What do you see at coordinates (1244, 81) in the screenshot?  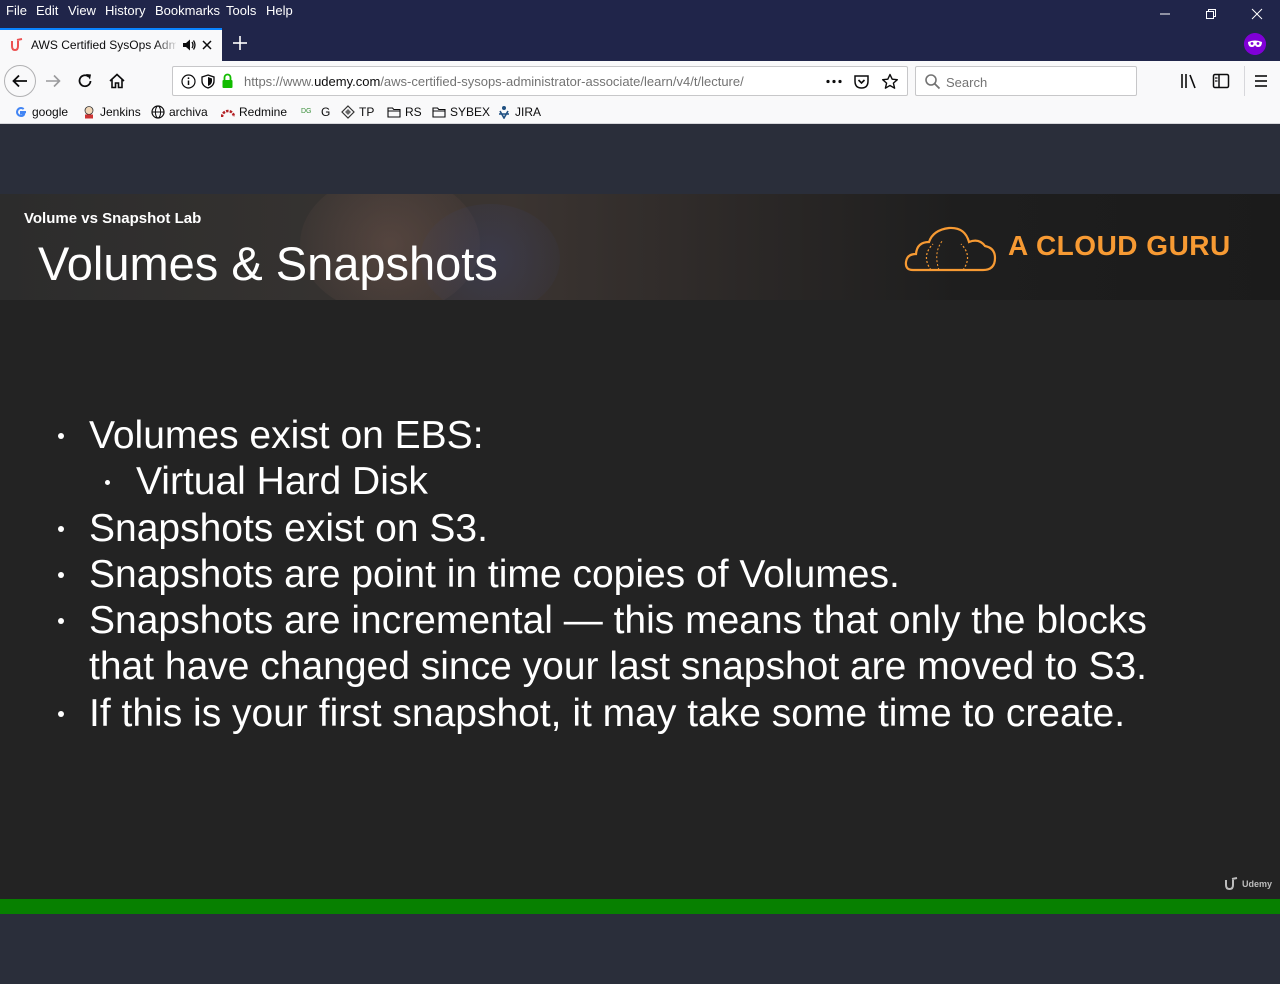 I see `toolbar-divider` at bounding box center [1244, 81].